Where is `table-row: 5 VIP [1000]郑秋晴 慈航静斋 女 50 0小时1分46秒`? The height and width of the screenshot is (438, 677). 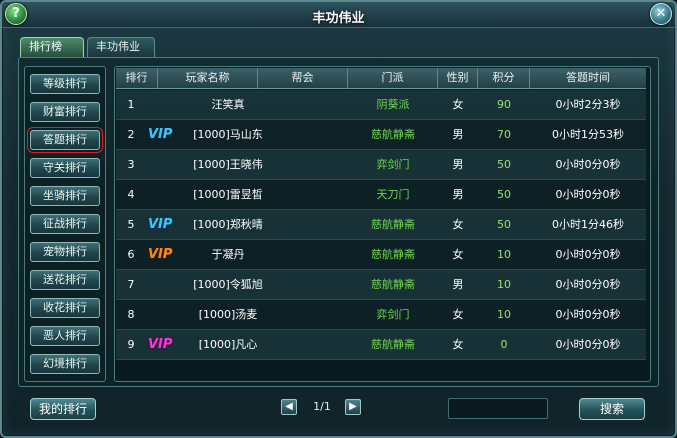
table-row: 5 VIP [1000]郑秋晴 慈航静斋 女 50 0小时1分46秒 is located at coordinates (381, 225).